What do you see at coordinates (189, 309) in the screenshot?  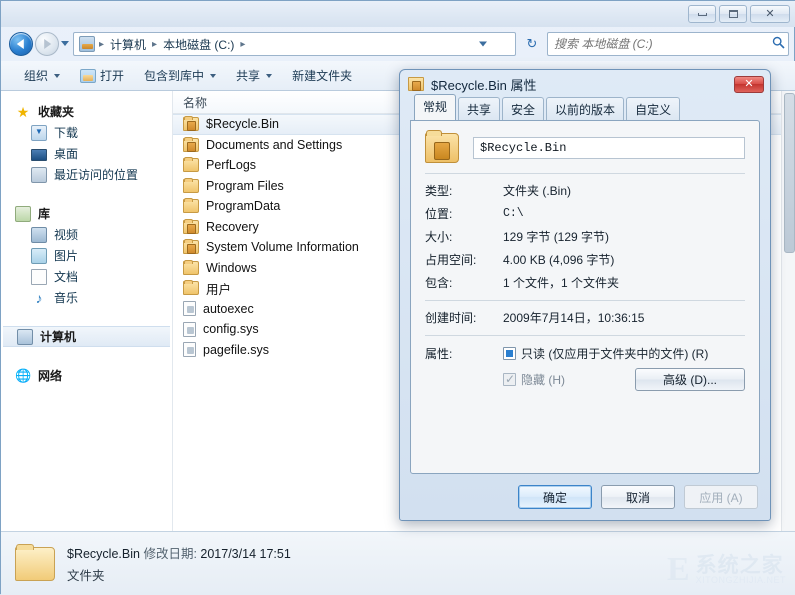 I see `file-icon` at bounding box center [189, 309].